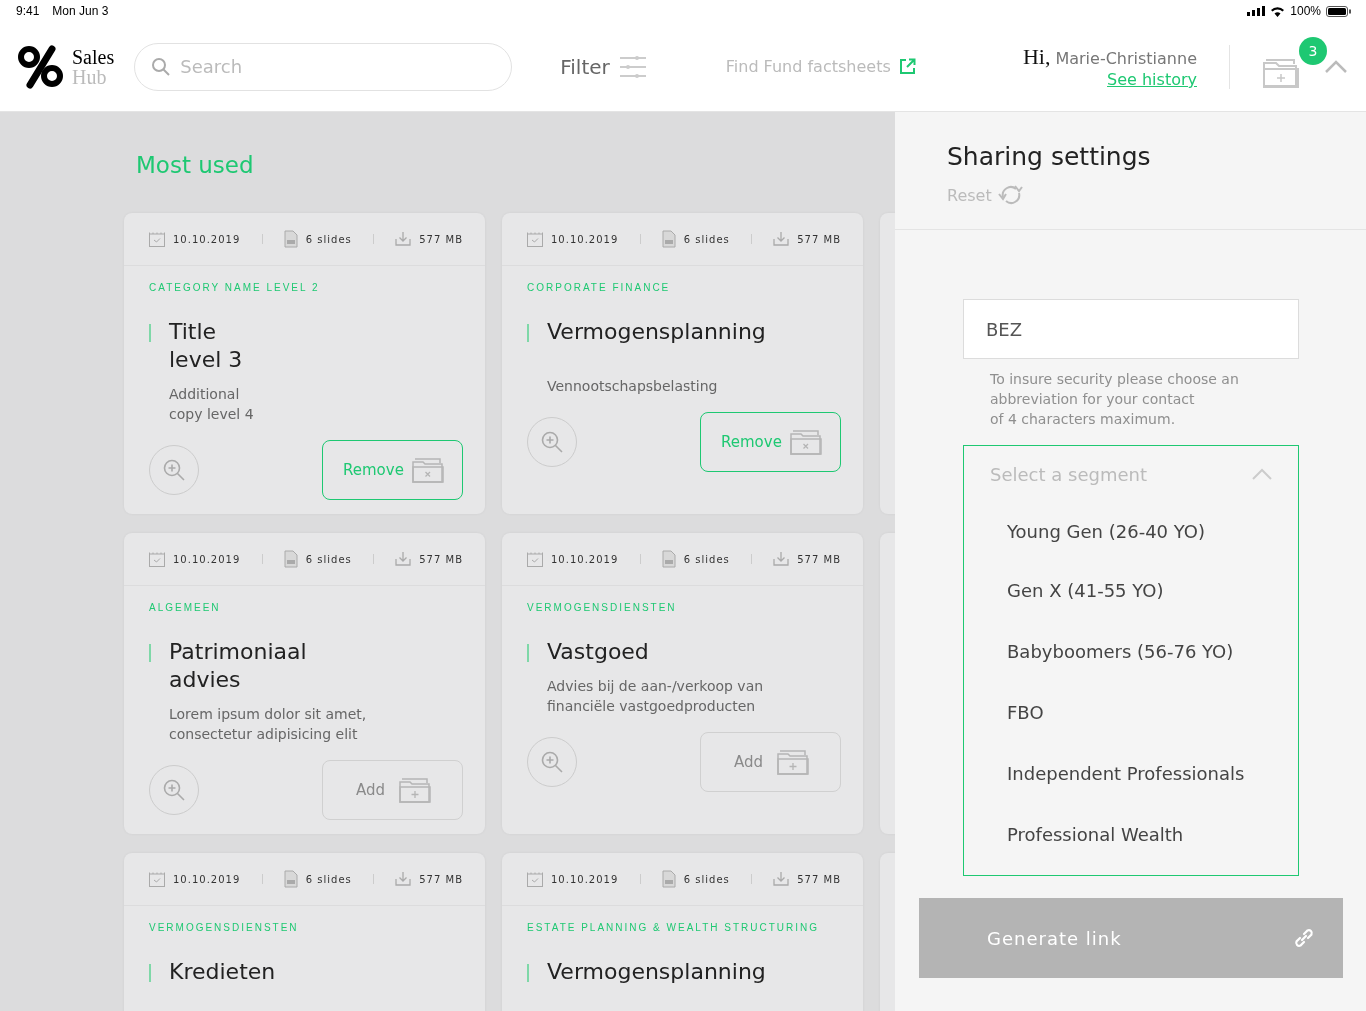  Describe the element at coordinates (268, 724) in the screenshot. I see `card-description: Lorem ipsum dolor sit amet, consectetur adipisicing elit` at that location.